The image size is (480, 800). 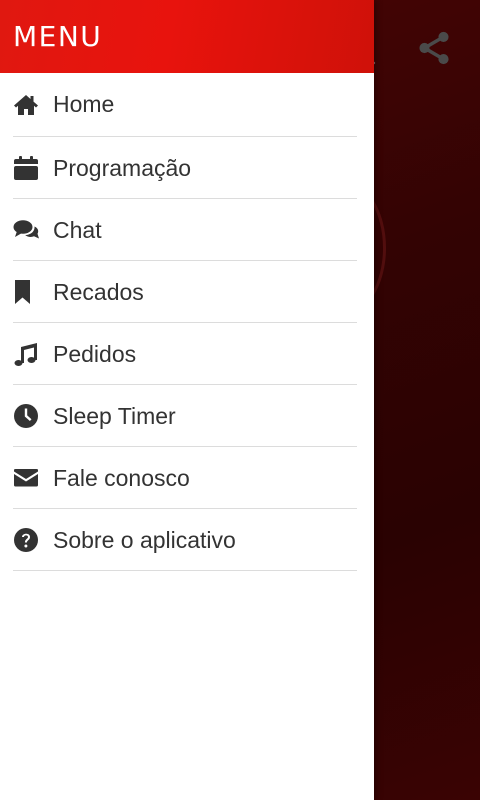 What do you see at coordinates (77, 229) in the screenshot?
I see `menu-item-label: Chat` at bounding box center [77, 229].